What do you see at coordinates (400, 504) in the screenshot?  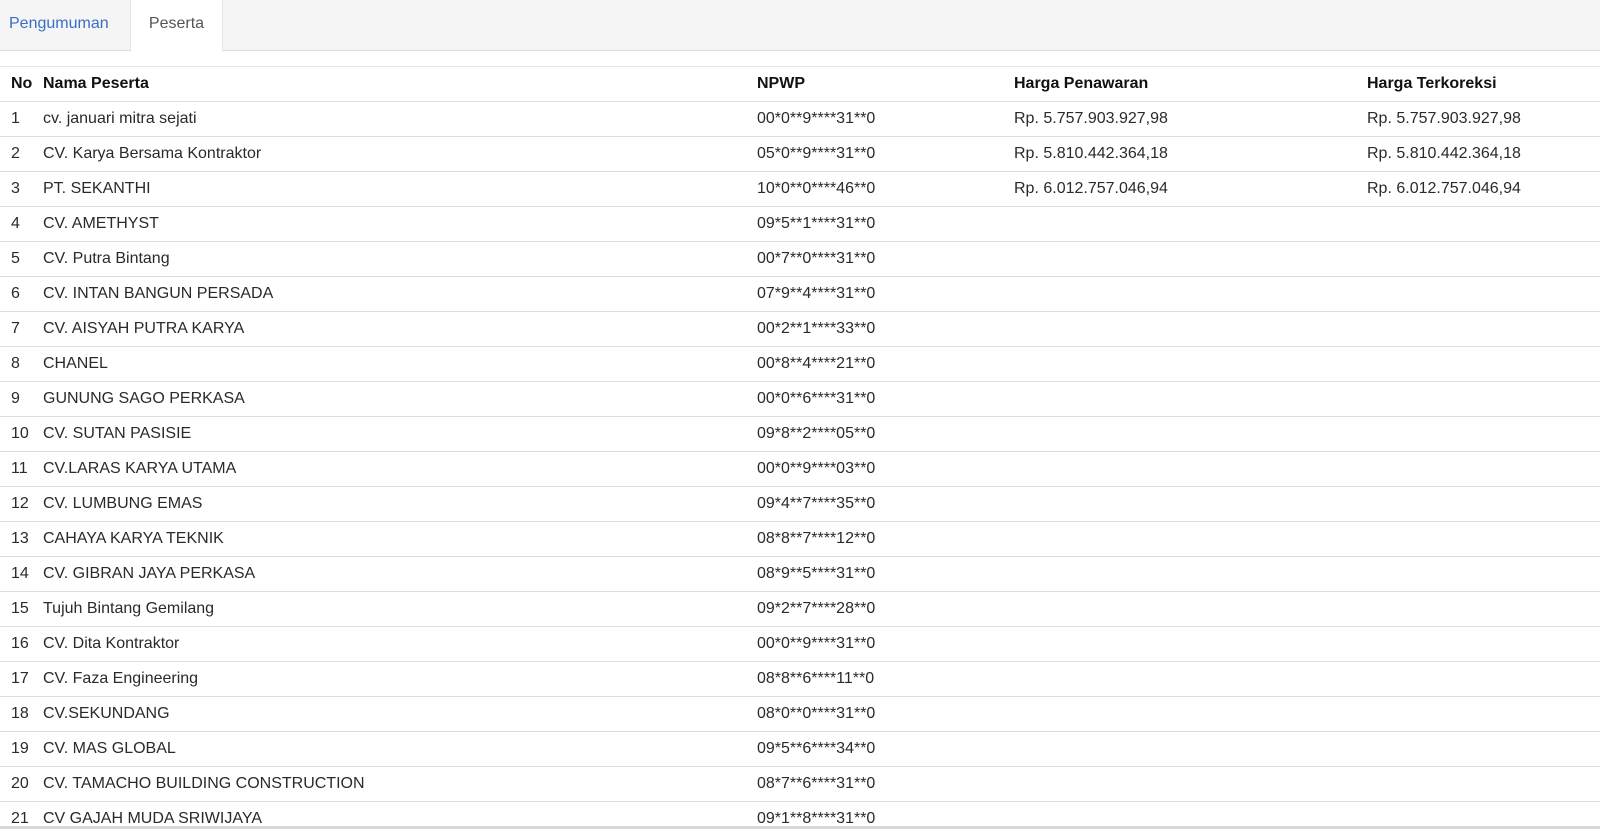 I see `cell-nama-peserta: CV. LUMBUNG EMAS` at bounding box center [400, 504].